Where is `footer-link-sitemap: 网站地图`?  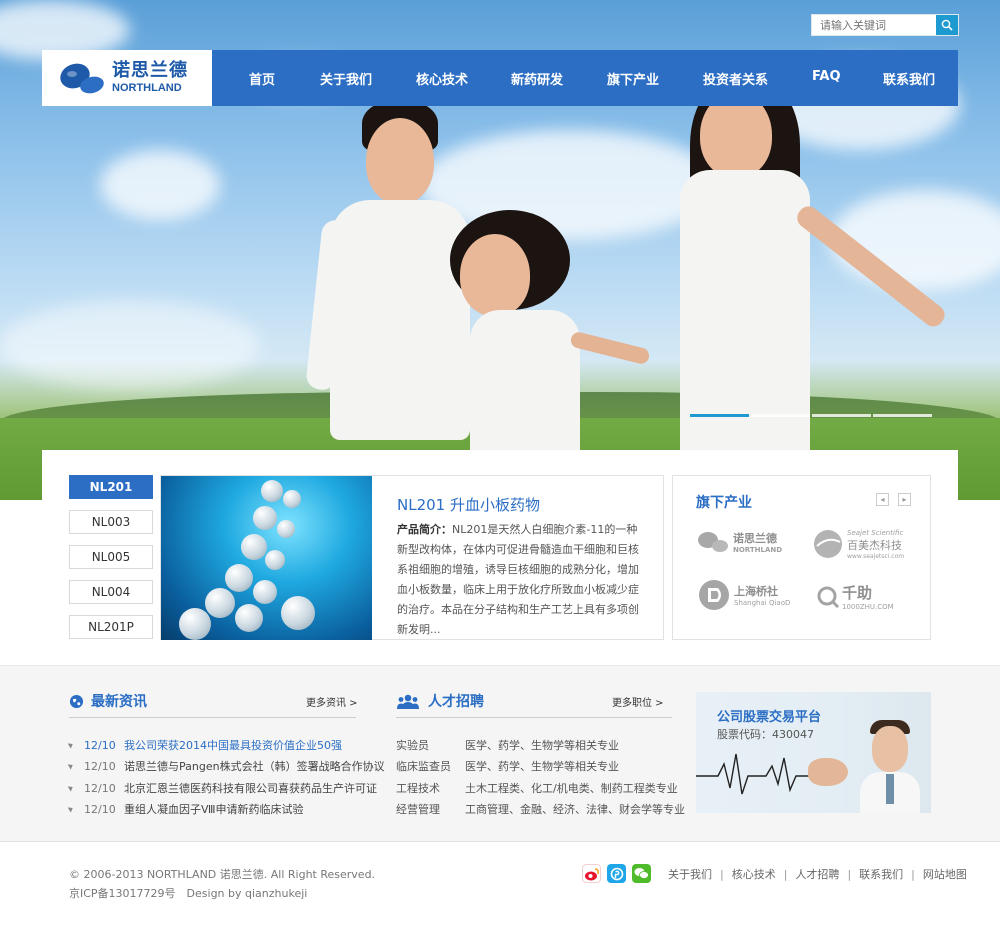 footer-link-sitemap: 网站地图 is located at coordinates (945, 874).